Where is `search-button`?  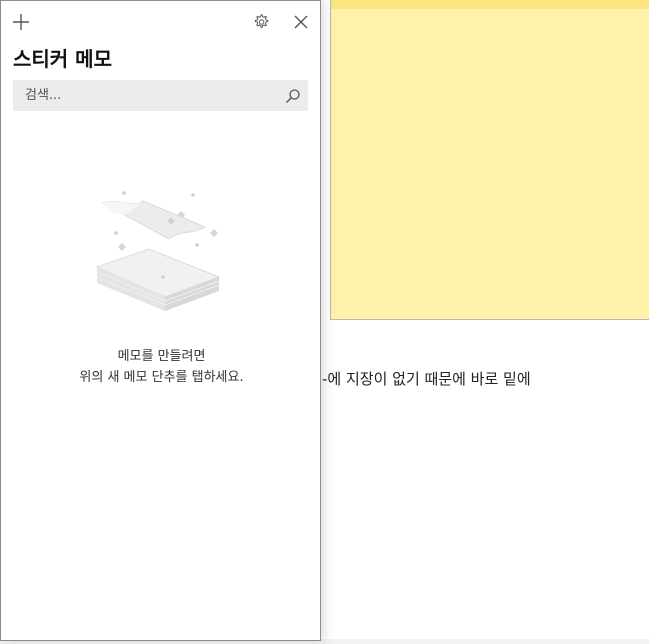 search-button is located at coordinates (293, 96).